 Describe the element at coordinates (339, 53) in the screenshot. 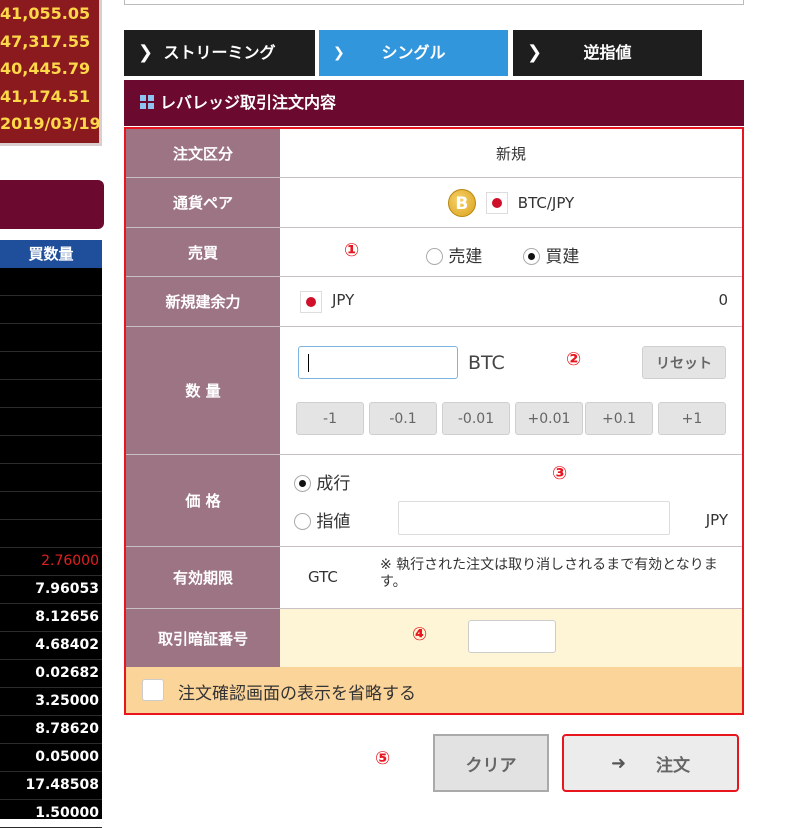

I see `chevron-down-icon: ❯` at that location.